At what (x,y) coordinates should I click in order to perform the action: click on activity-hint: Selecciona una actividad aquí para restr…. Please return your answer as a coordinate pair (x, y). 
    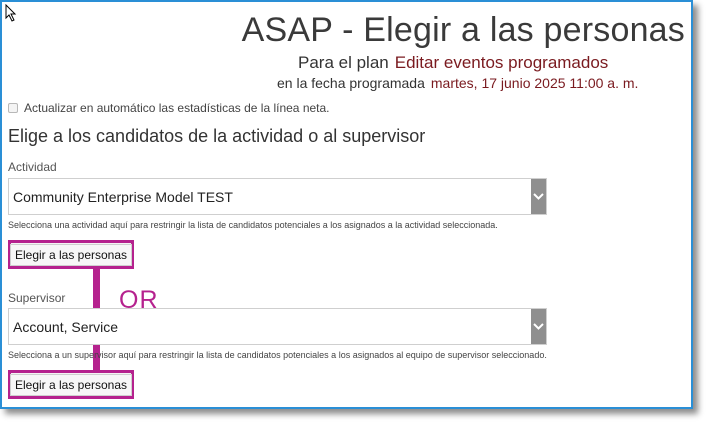
    Looking at the image, I should click on (253, 225).